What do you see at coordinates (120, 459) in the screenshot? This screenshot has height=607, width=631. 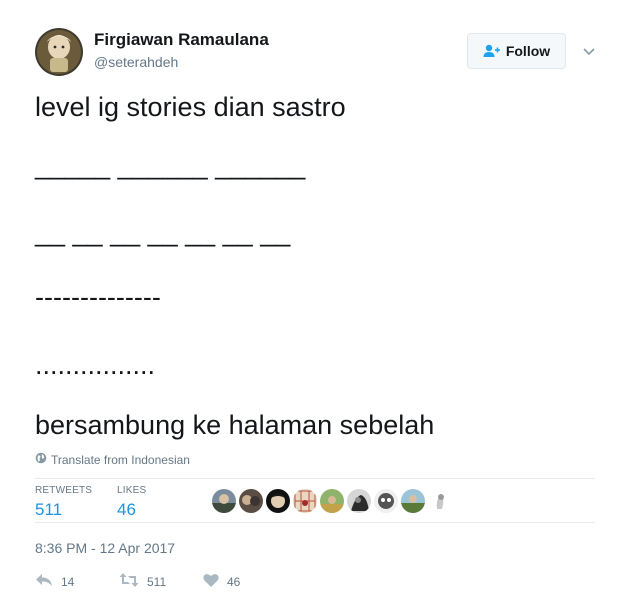 I see `translate-label: Translate from Indonesian` at bounding box center [120, 459].